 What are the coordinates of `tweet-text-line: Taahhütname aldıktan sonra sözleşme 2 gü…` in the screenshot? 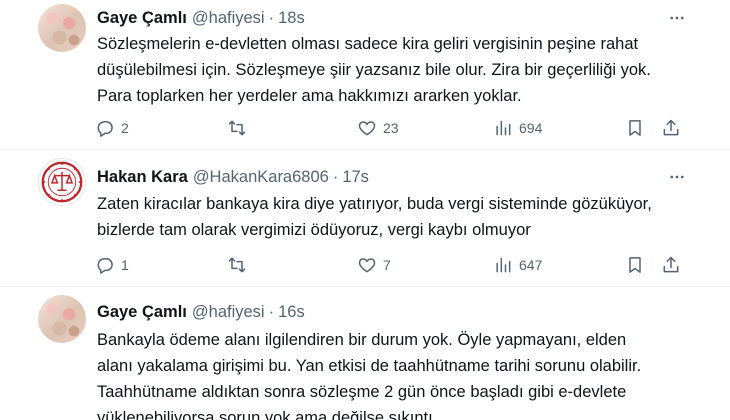 It's located at (362, 392).